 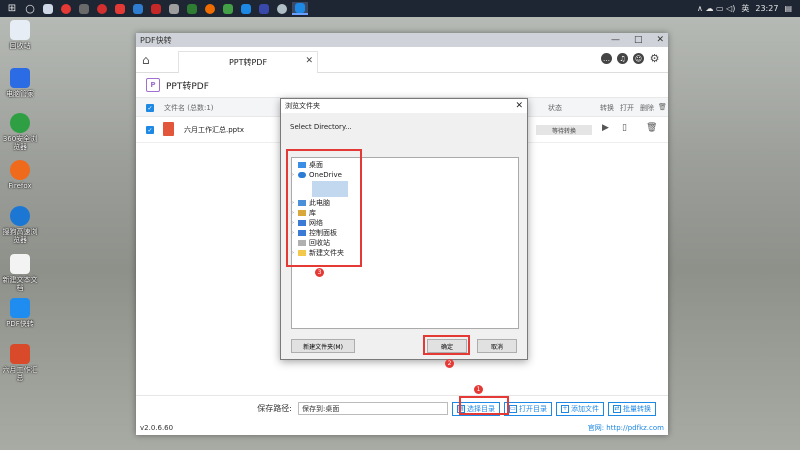 I want to click on save-path-input, so click(x=373, y=408).